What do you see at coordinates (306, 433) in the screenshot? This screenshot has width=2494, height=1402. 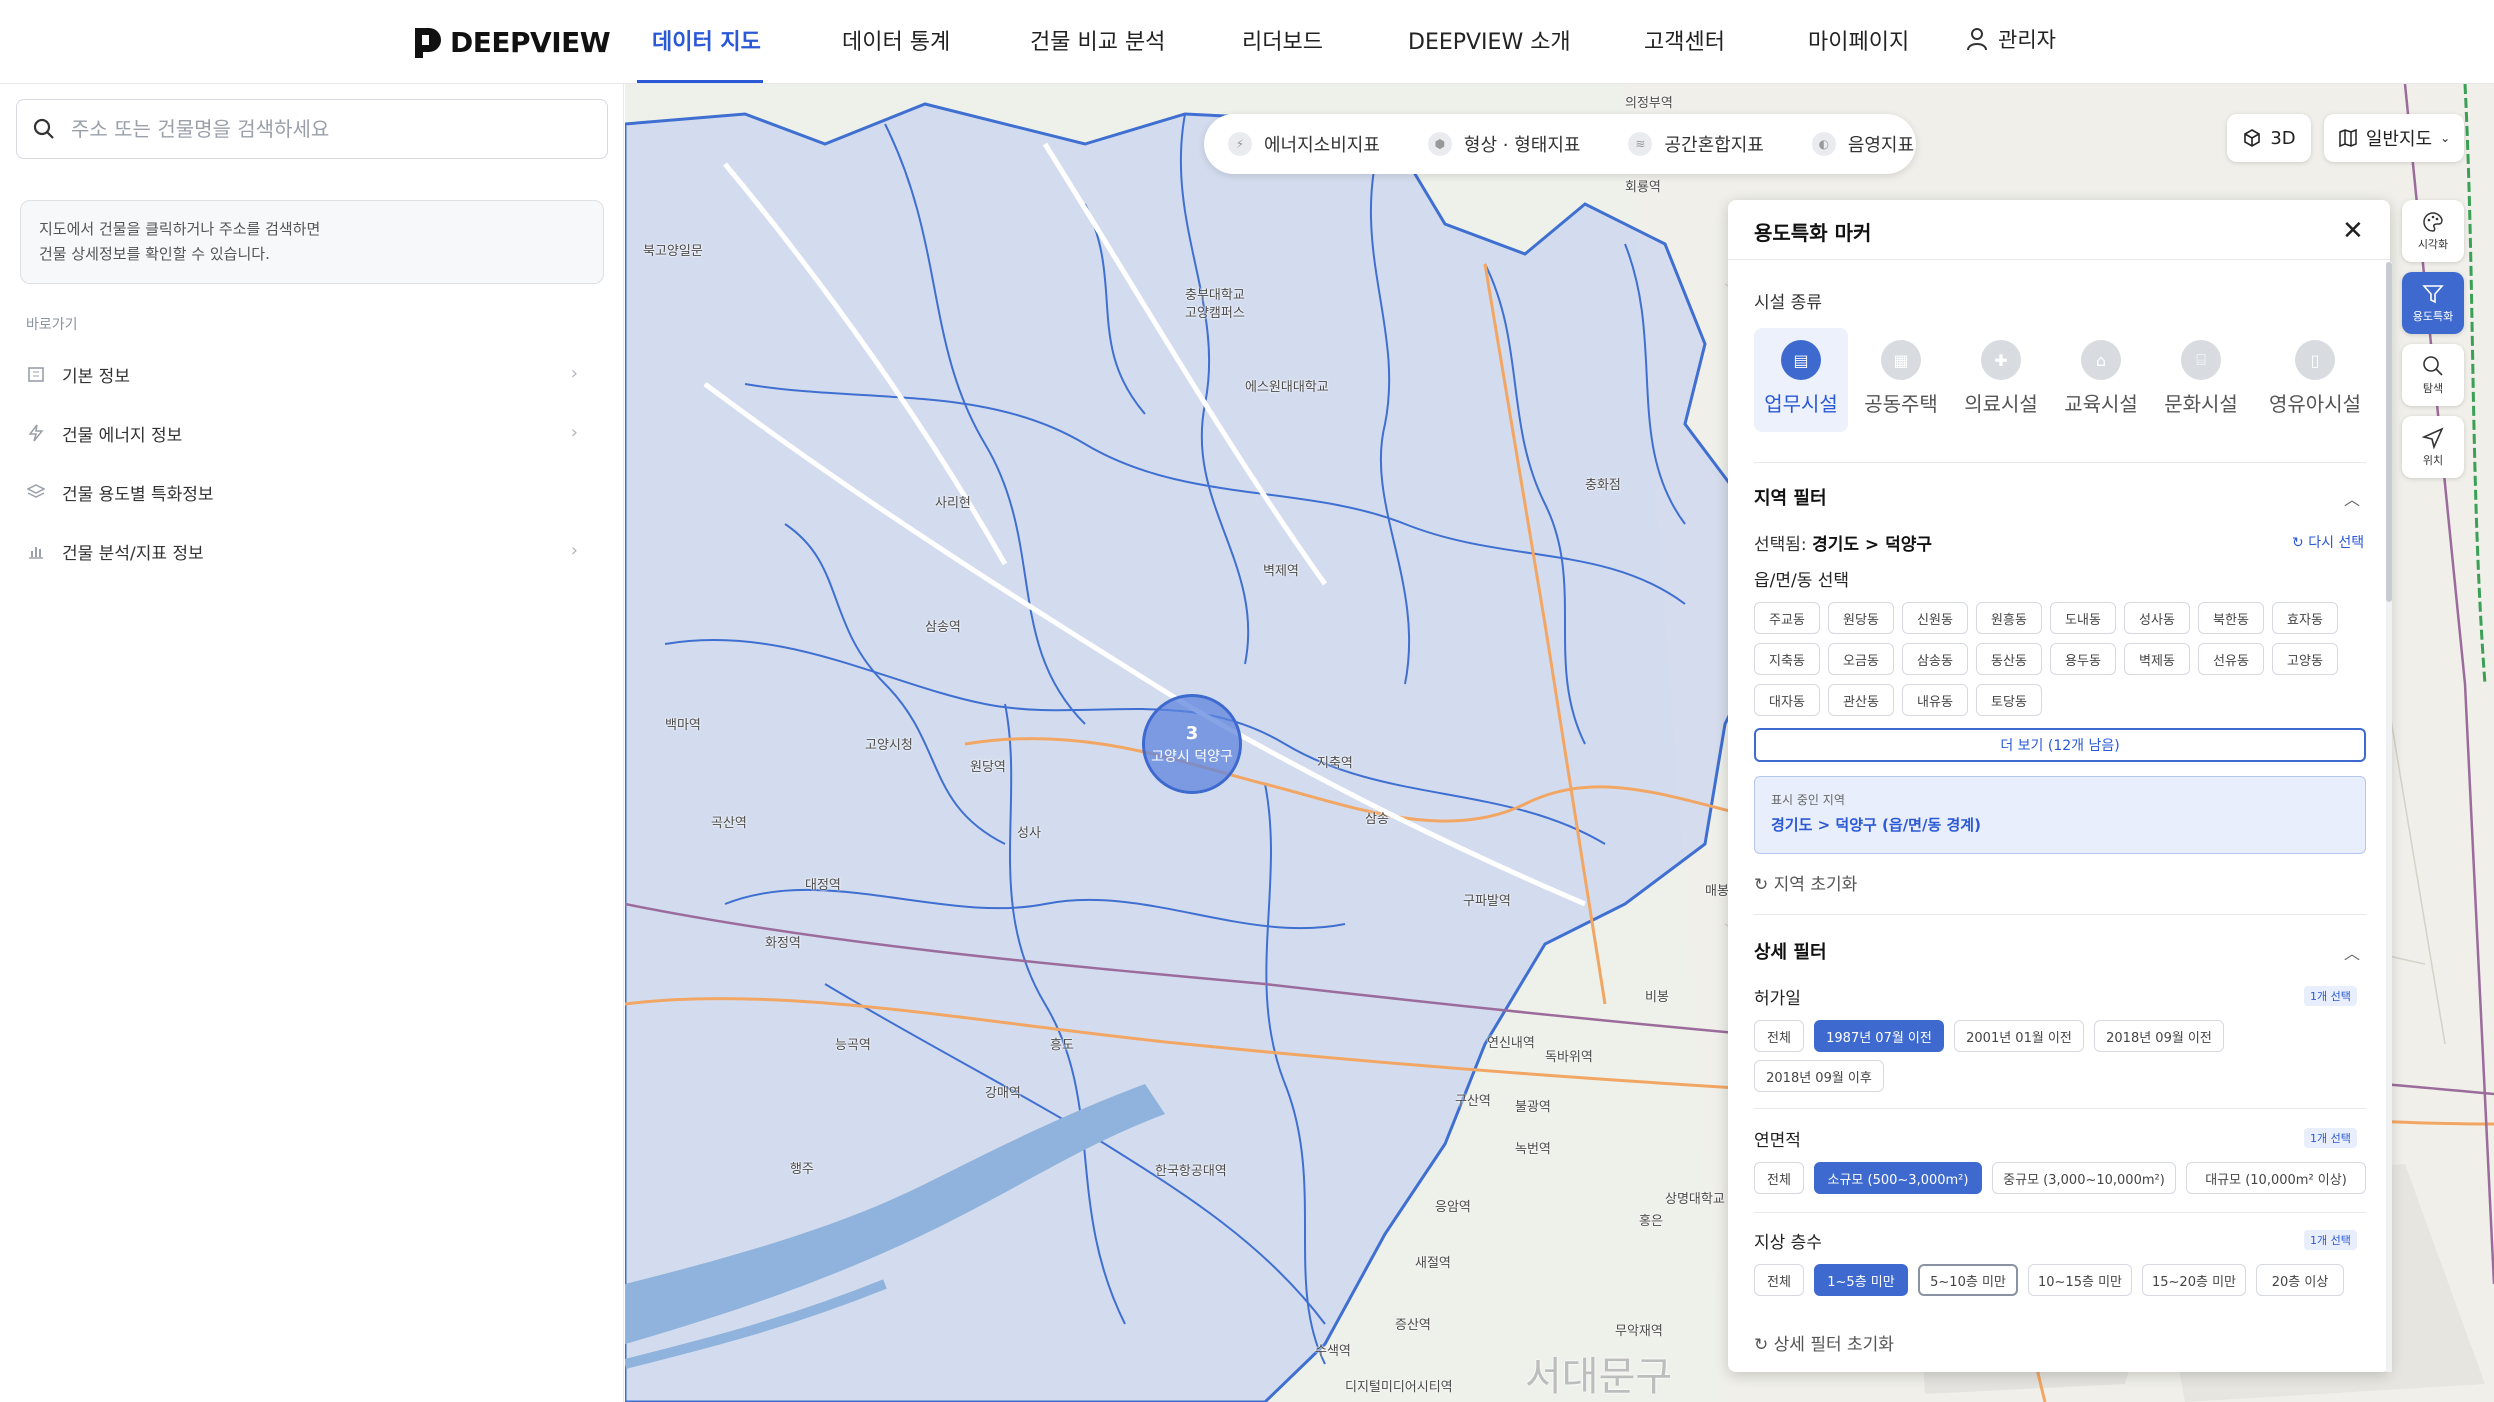 I see `menu-energy-info: 건물 에너지 정보 ›` at bounding box center [306, 433].